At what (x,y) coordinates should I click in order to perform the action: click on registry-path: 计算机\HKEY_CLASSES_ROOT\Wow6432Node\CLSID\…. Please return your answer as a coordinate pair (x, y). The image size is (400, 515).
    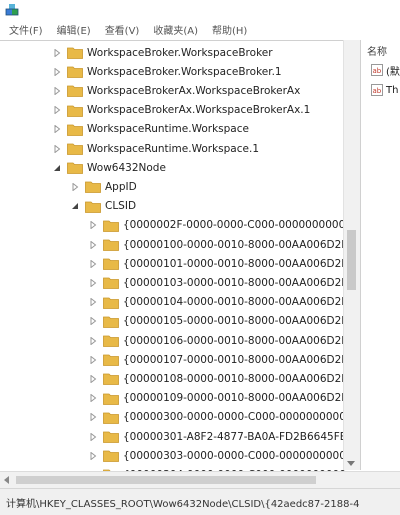
    Looking at the image, I should click on (183, 504).